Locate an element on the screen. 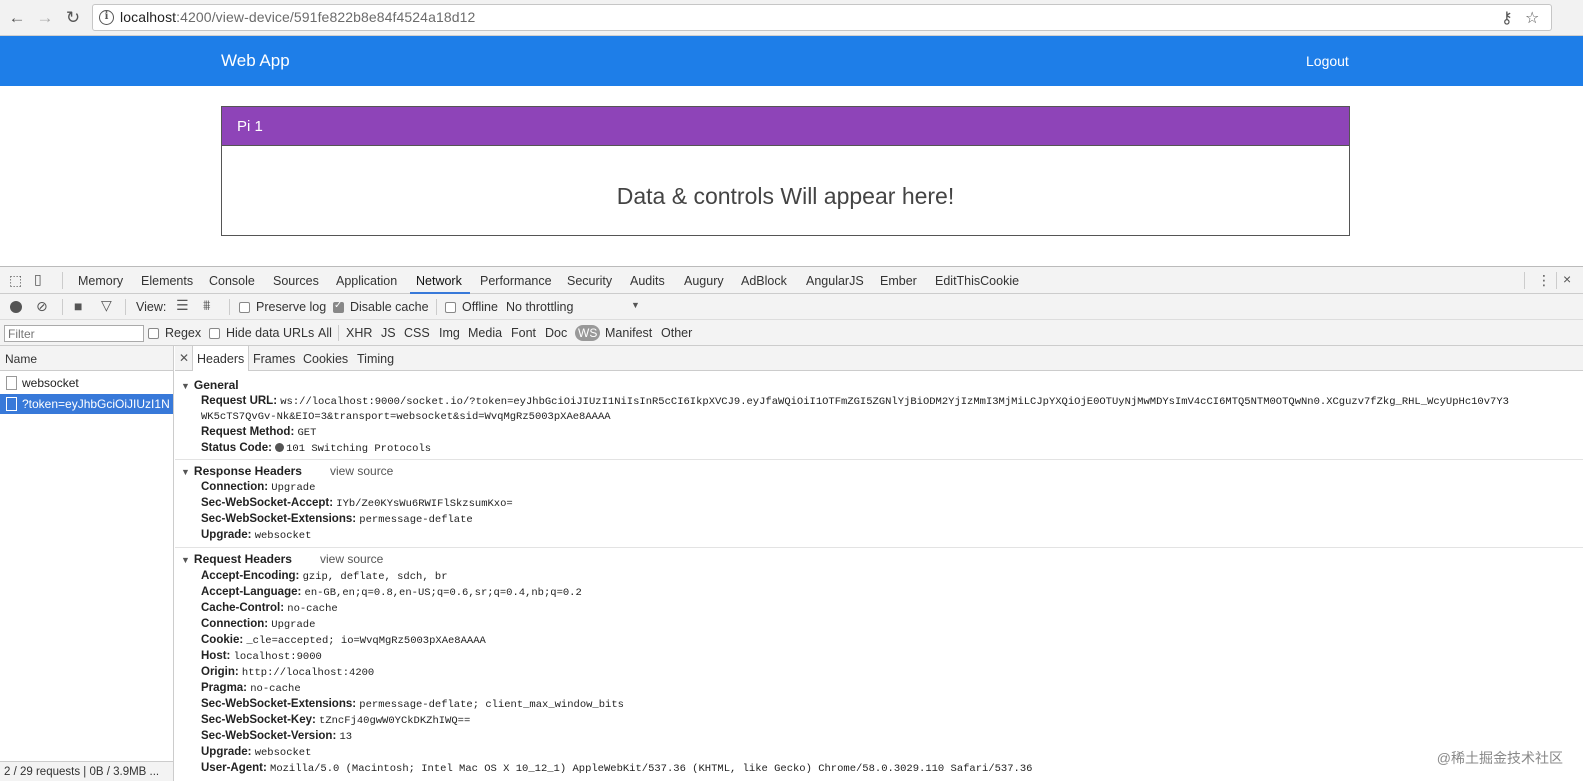  filter-media: Media is located at coordinates (485, 333).